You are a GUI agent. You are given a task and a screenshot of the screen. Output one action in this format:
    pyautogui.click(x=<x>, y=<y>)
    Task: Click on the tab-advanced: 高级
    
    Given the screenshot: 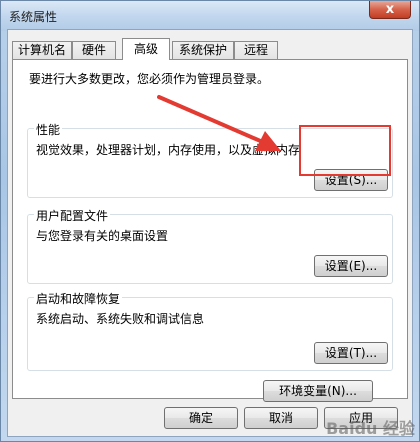 What is the action you would take?
    pyautogui.click(x=146, y=49)
    